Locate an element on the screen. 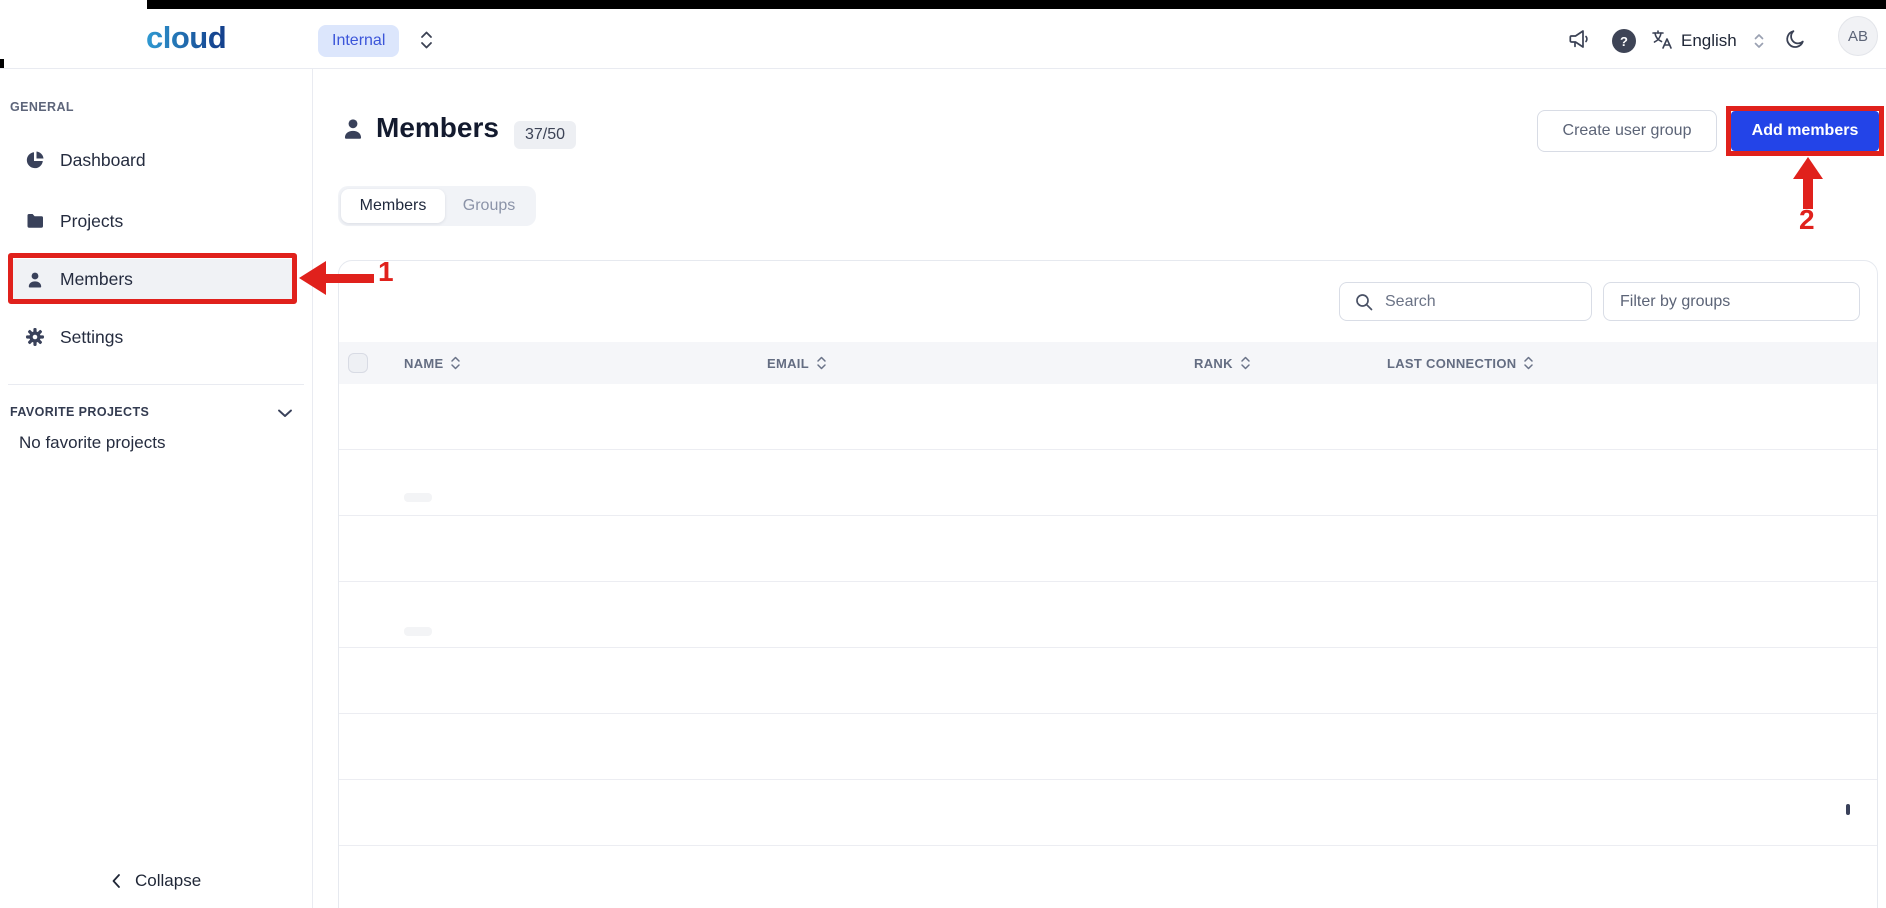 Image resolution: width=1886 pixels, height=908 pixels. user-avatar: AB is located at coordinates (1858, 36).